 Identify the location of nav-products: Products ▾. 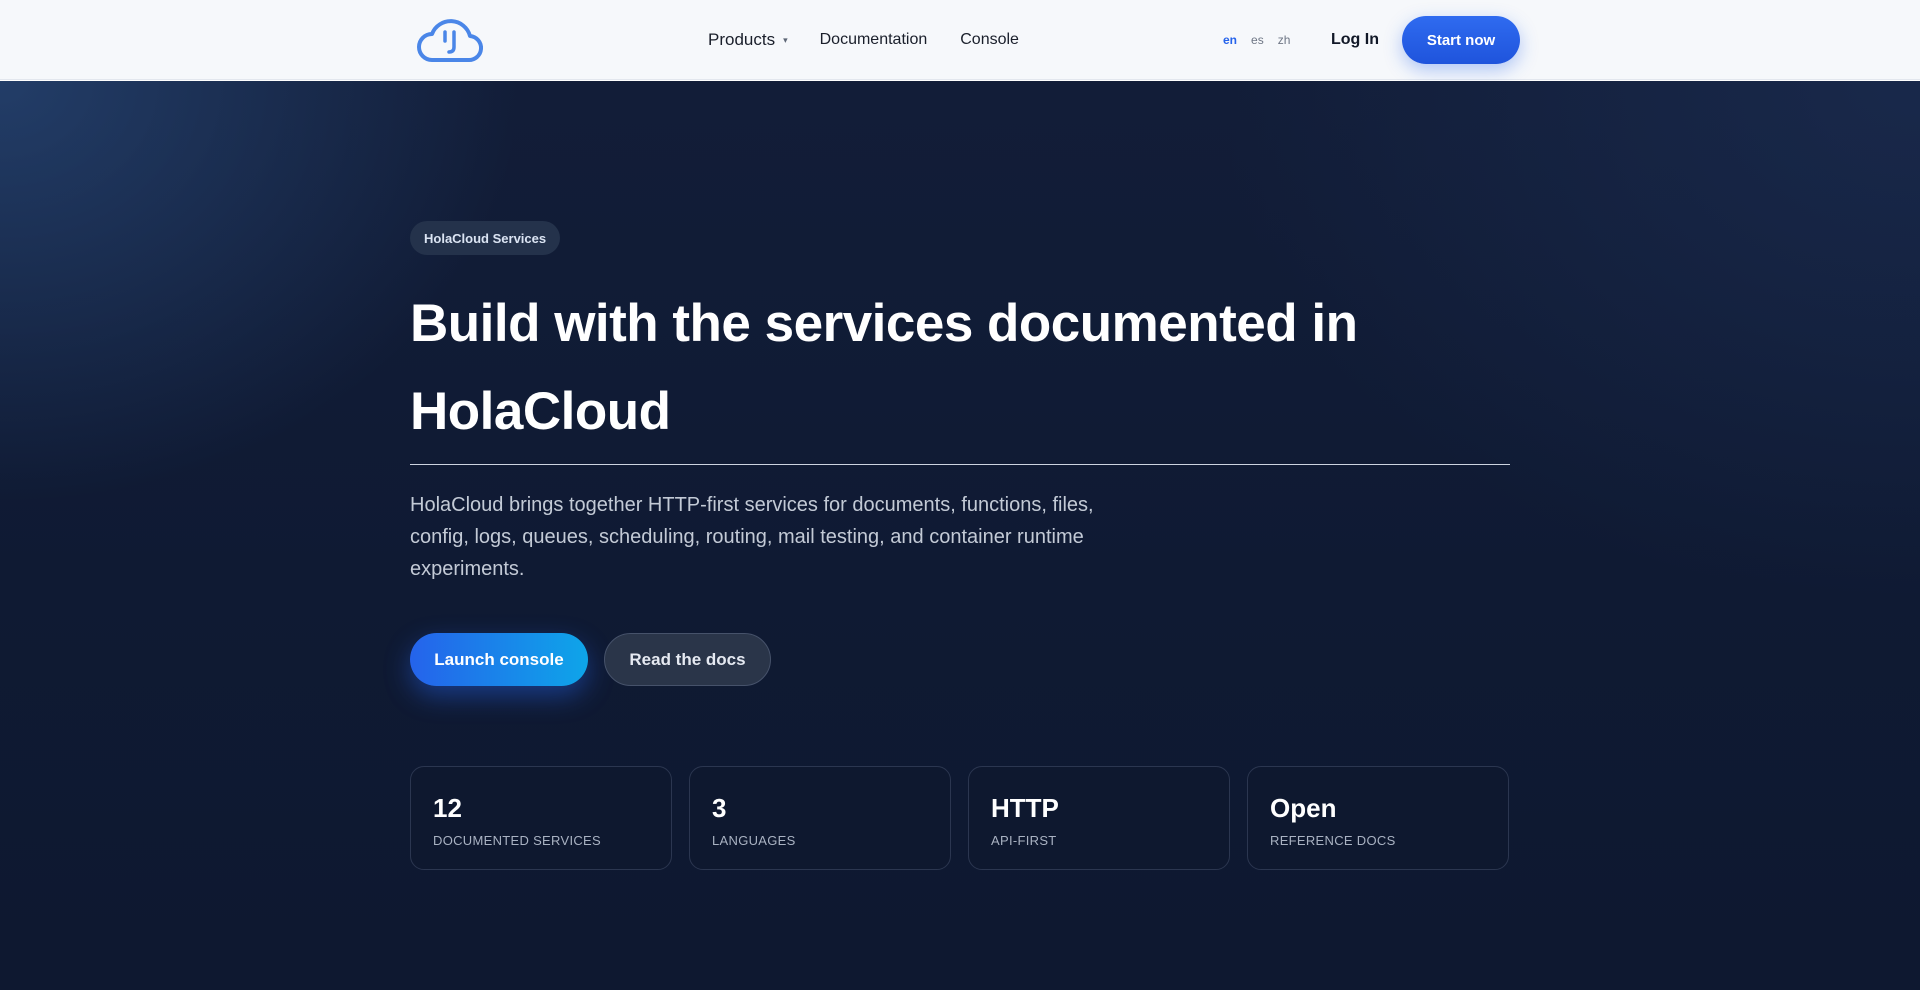
(748, 40).